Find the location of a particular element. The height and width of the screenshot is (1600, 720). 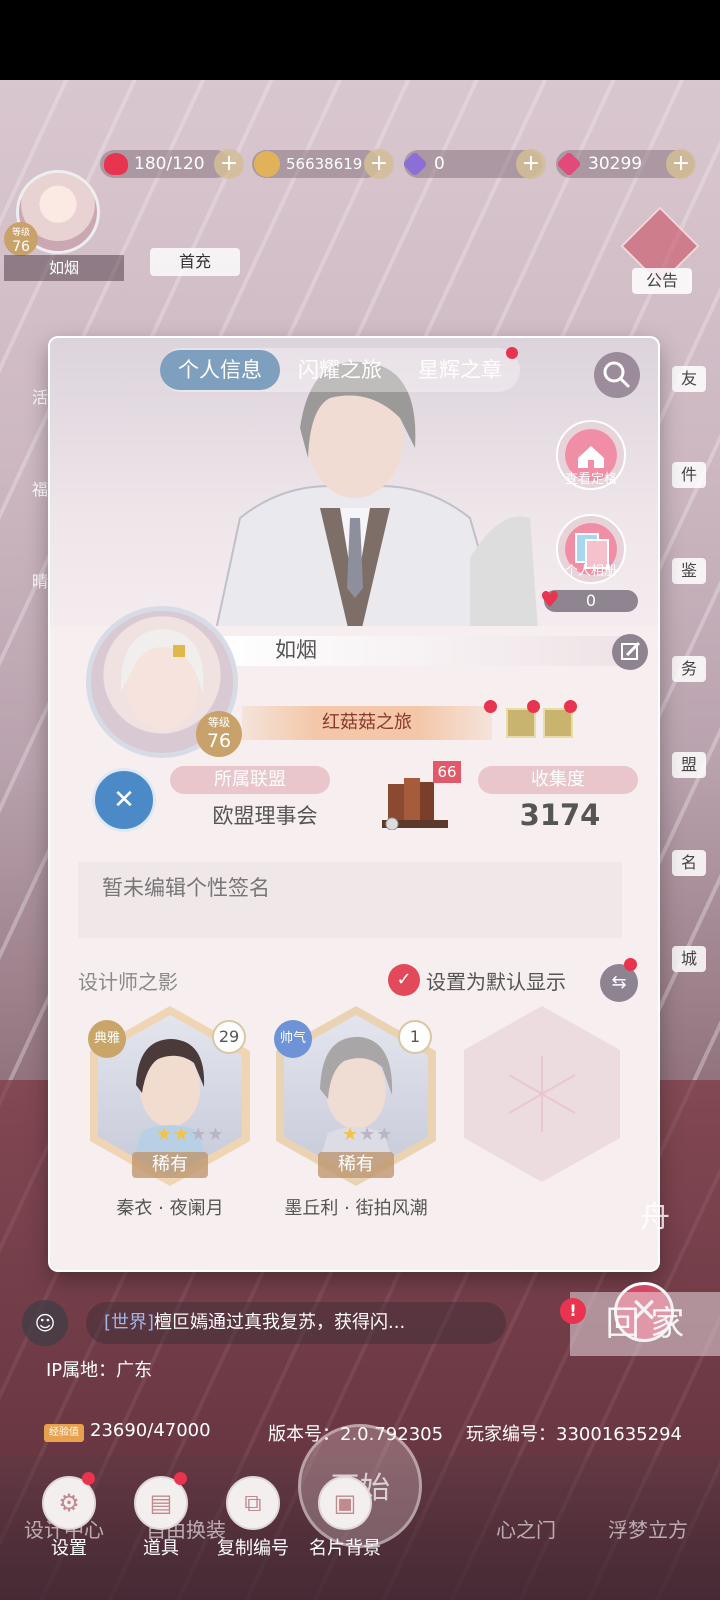

stamina-display: 180/120 is located at coordinates (154, 164).